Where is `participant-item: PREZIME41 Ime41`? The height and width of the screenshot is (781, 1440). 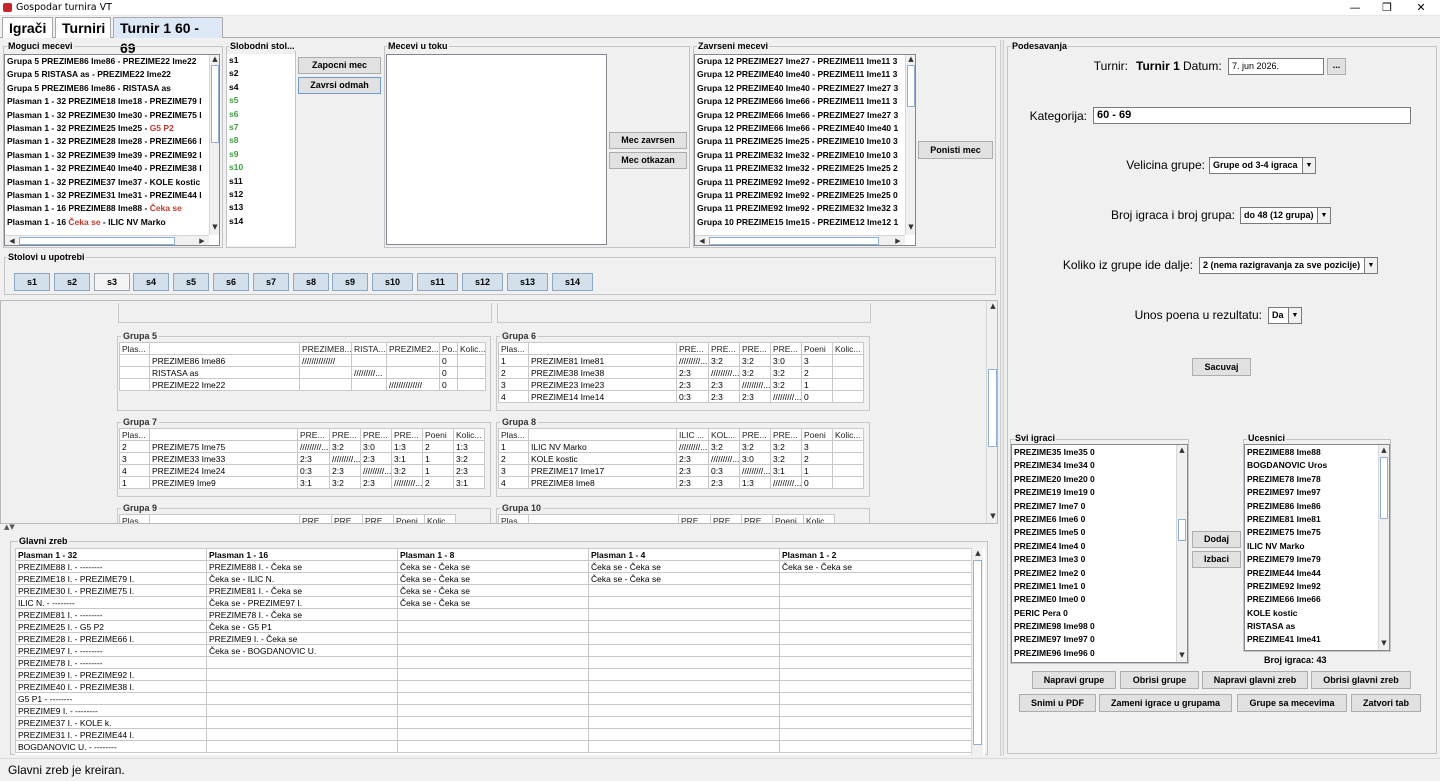 participant-item: PREZIME41 Ime41 is located at coordinates (1311, 639).